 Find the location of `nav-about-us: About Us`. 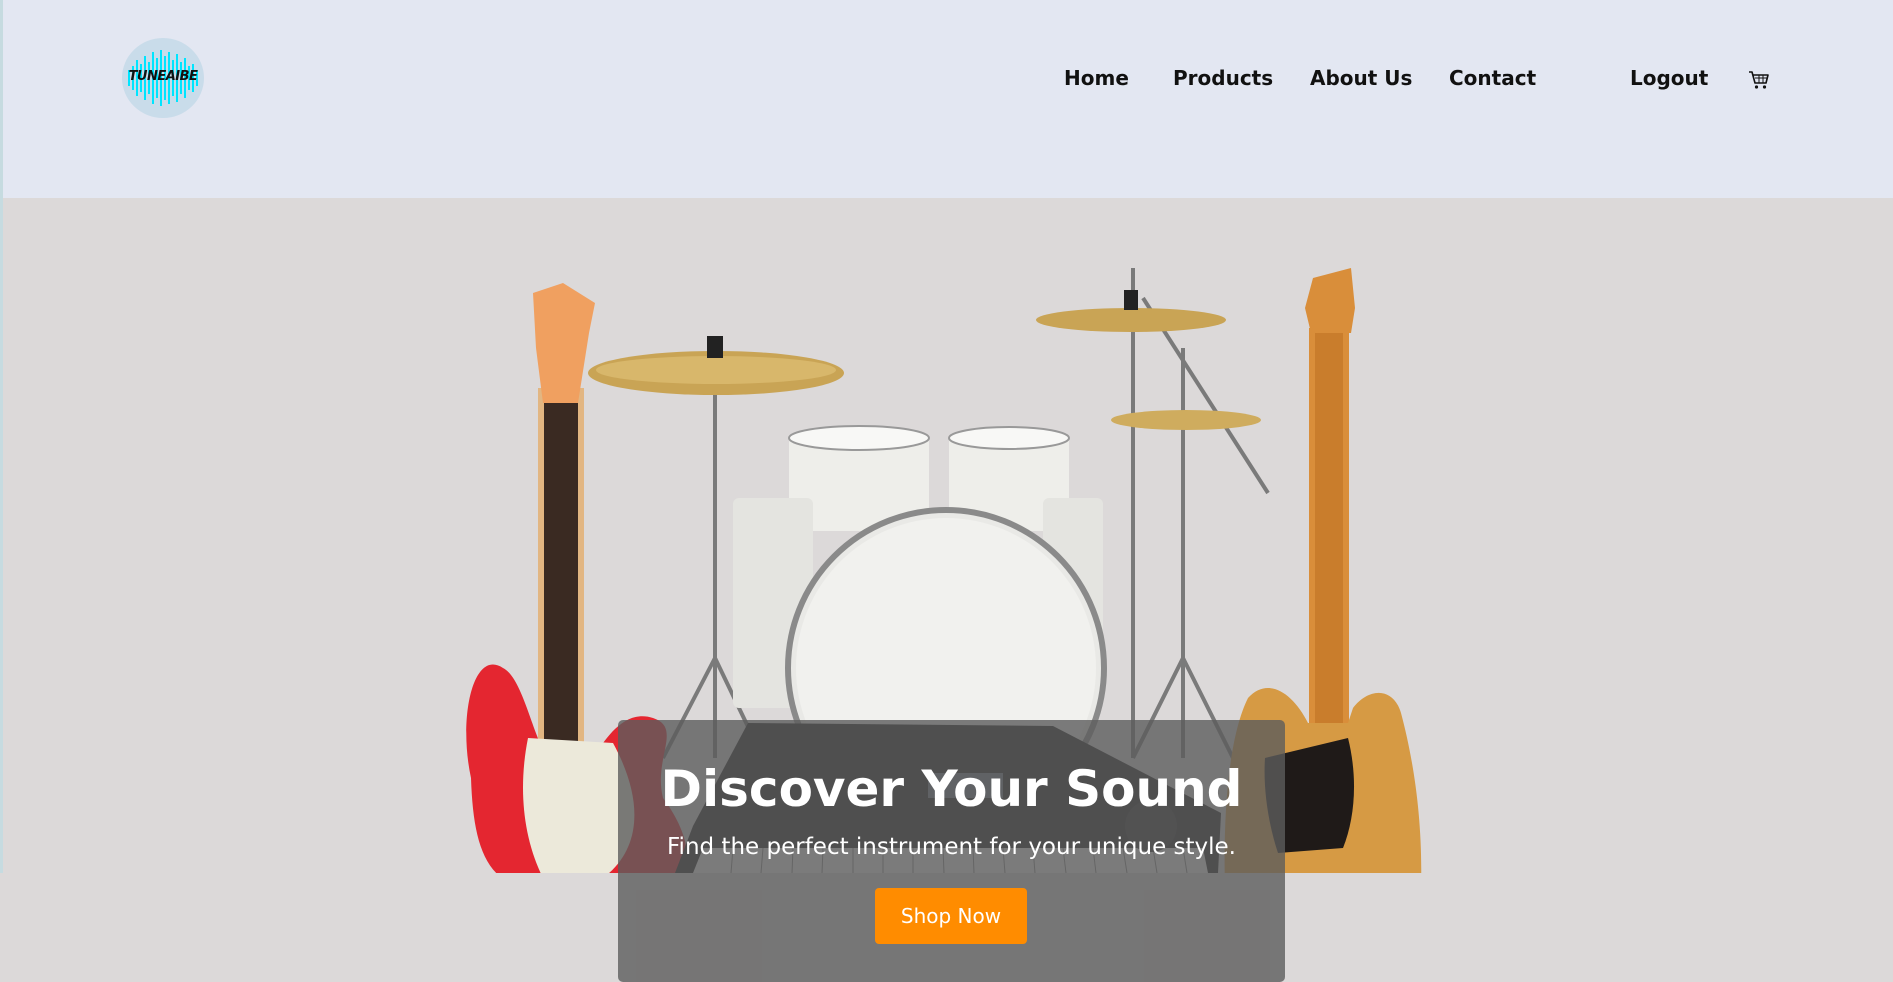

nav-about-us: About Us is located at coordinates (1361, 78).